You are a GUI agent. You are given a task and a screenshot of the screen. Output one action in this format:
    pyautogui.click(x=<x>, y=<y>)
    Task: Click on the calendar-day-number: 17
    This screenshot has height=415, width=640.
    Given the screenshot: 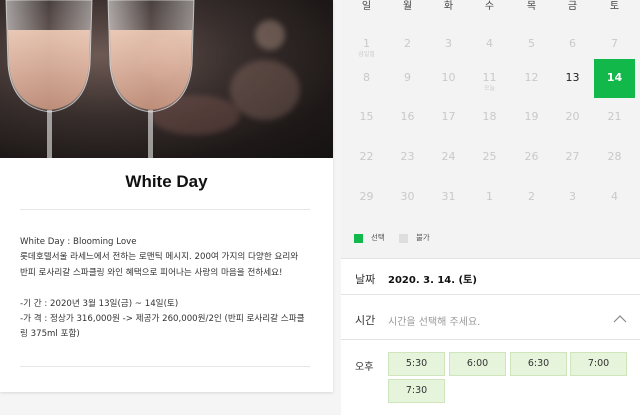 What is the action you would take?
    pyautogui.click(x=448, y=116)
    